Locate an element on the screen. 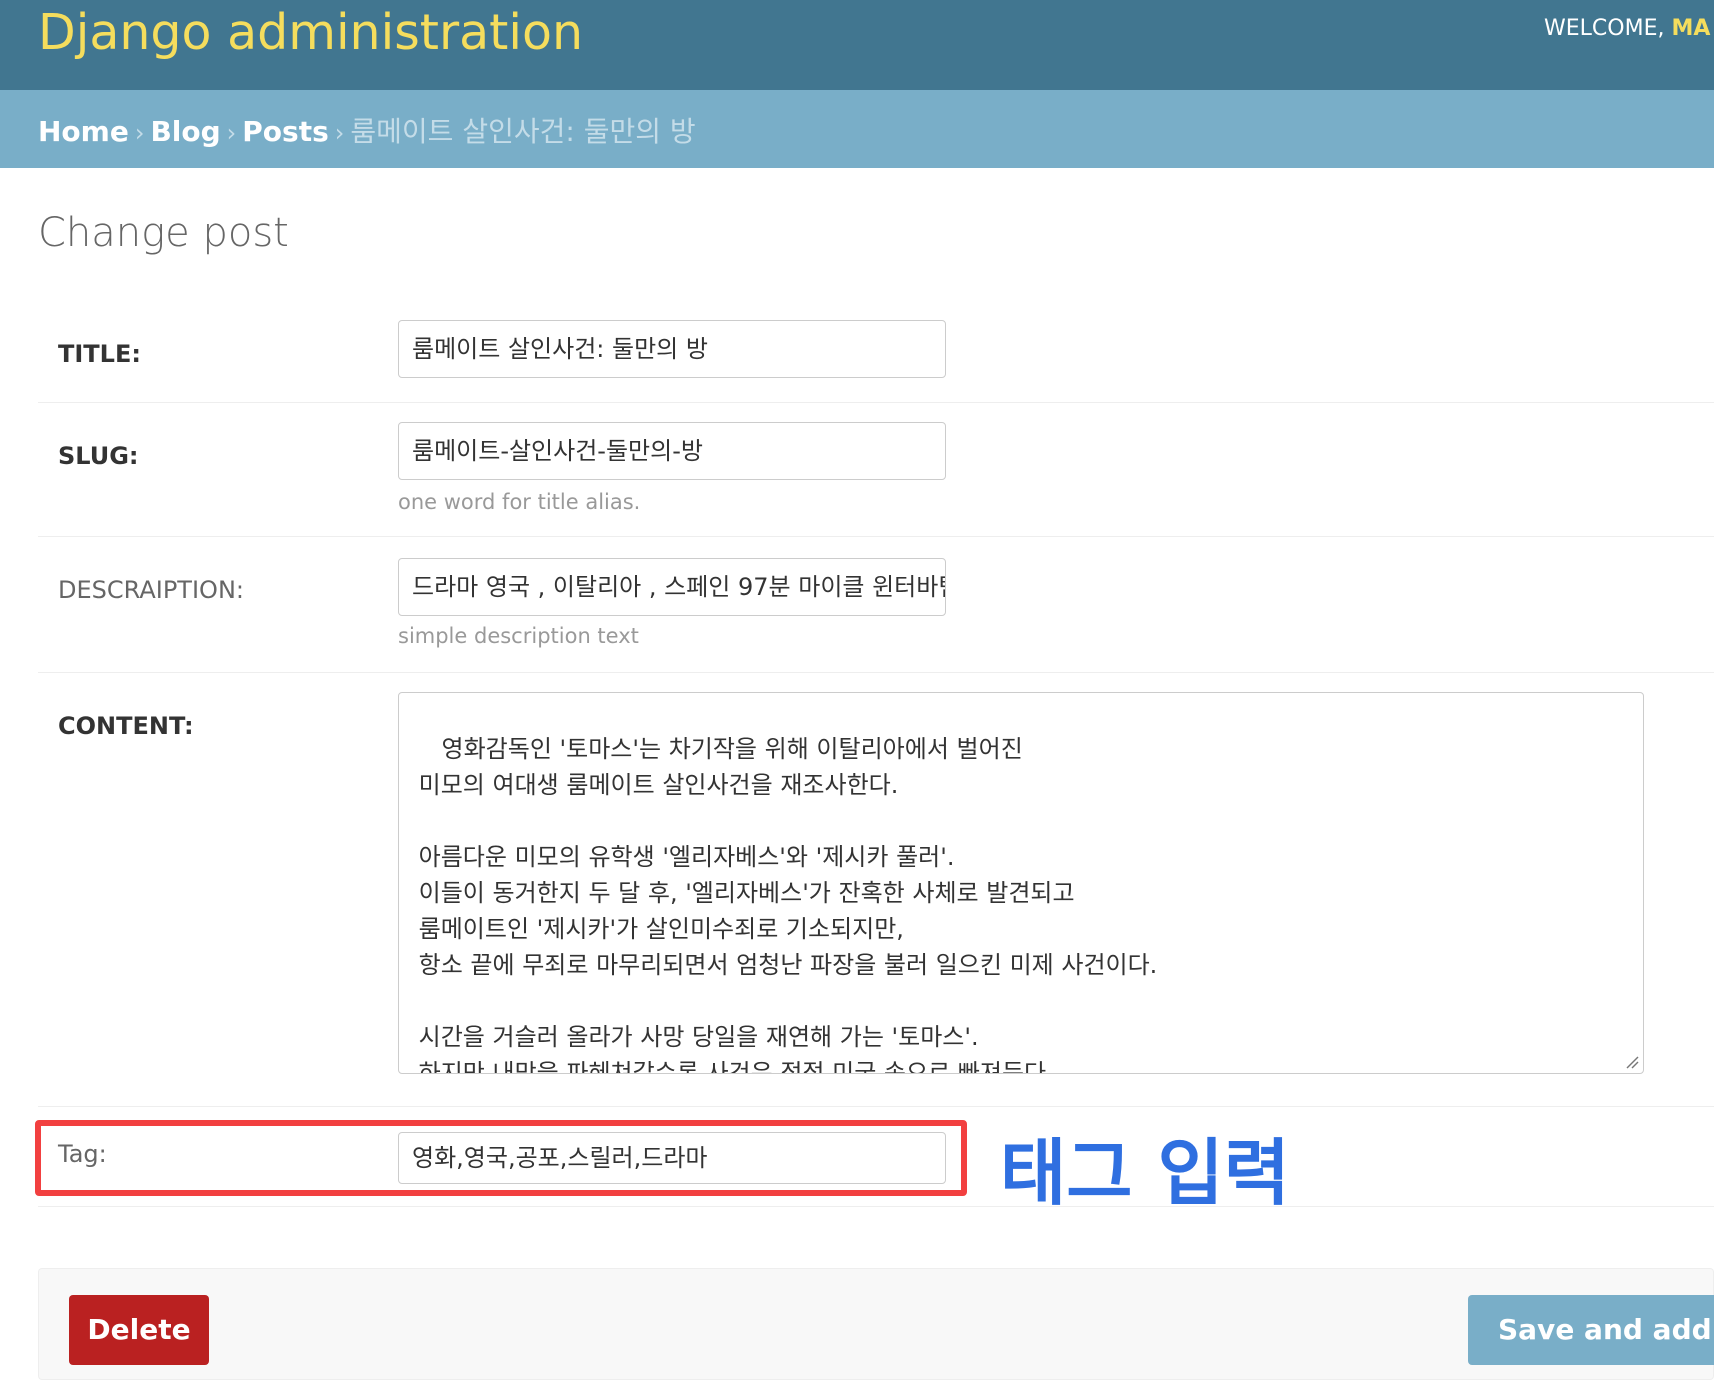  delete-button: Delete is located at coordinates (139, 1330).